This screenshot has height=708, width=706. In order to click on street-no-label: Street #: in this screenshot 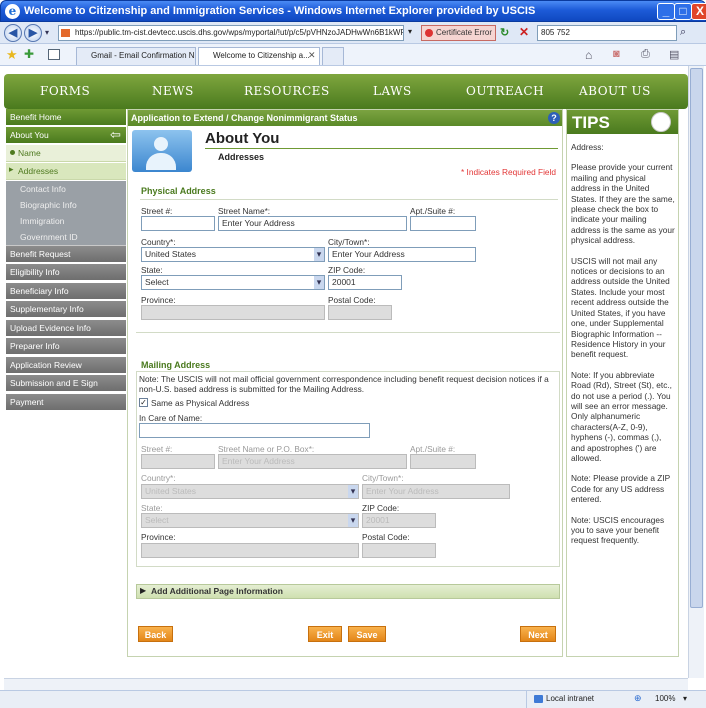, I will do `click(157, 211)`.